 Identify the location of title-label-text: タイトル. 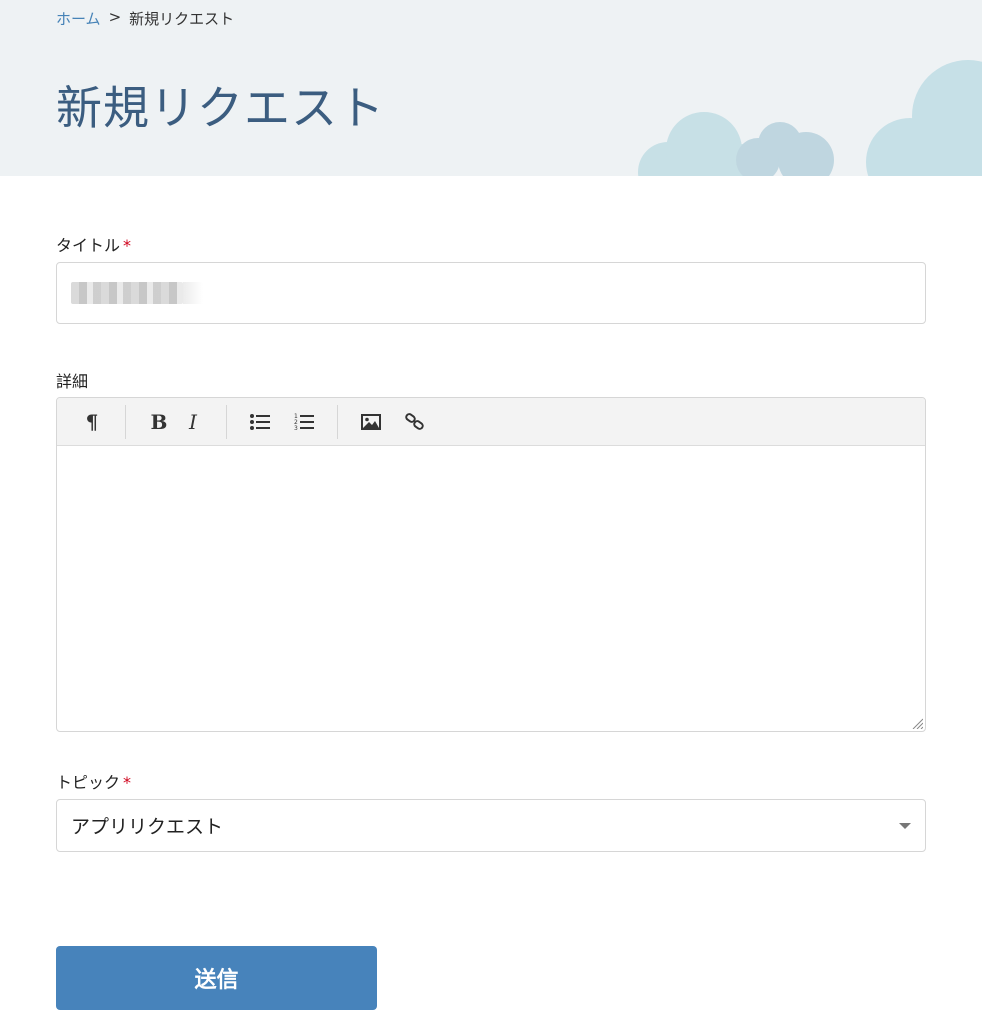
(88, 245).